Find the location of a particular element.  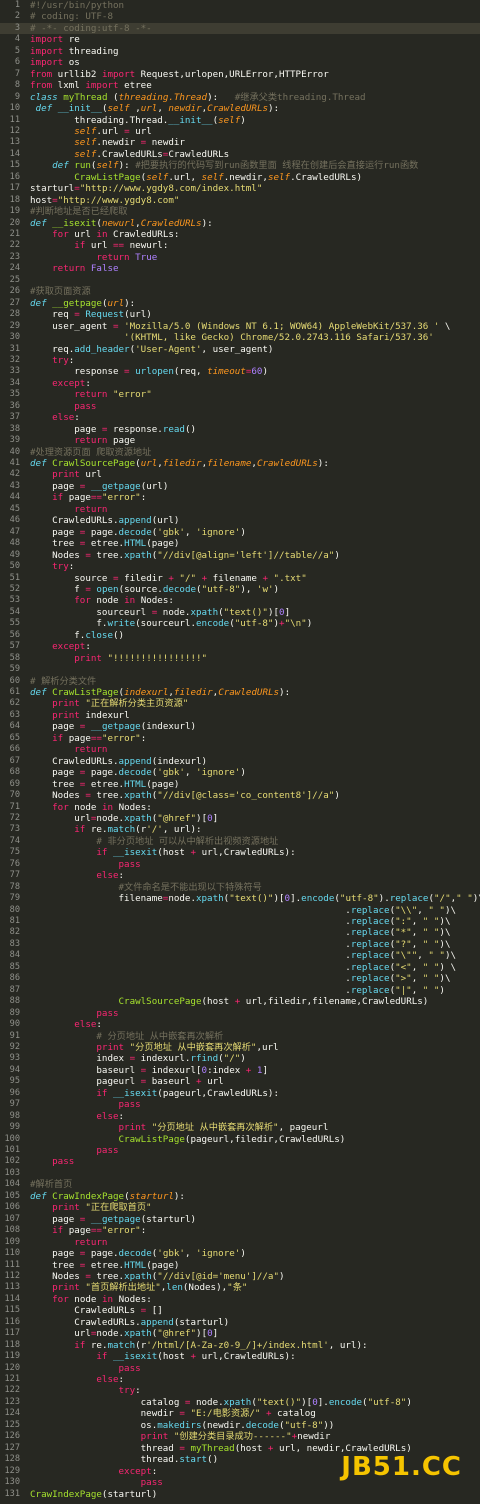

code-line: 90 else: is located at coordinates (240, 1025).